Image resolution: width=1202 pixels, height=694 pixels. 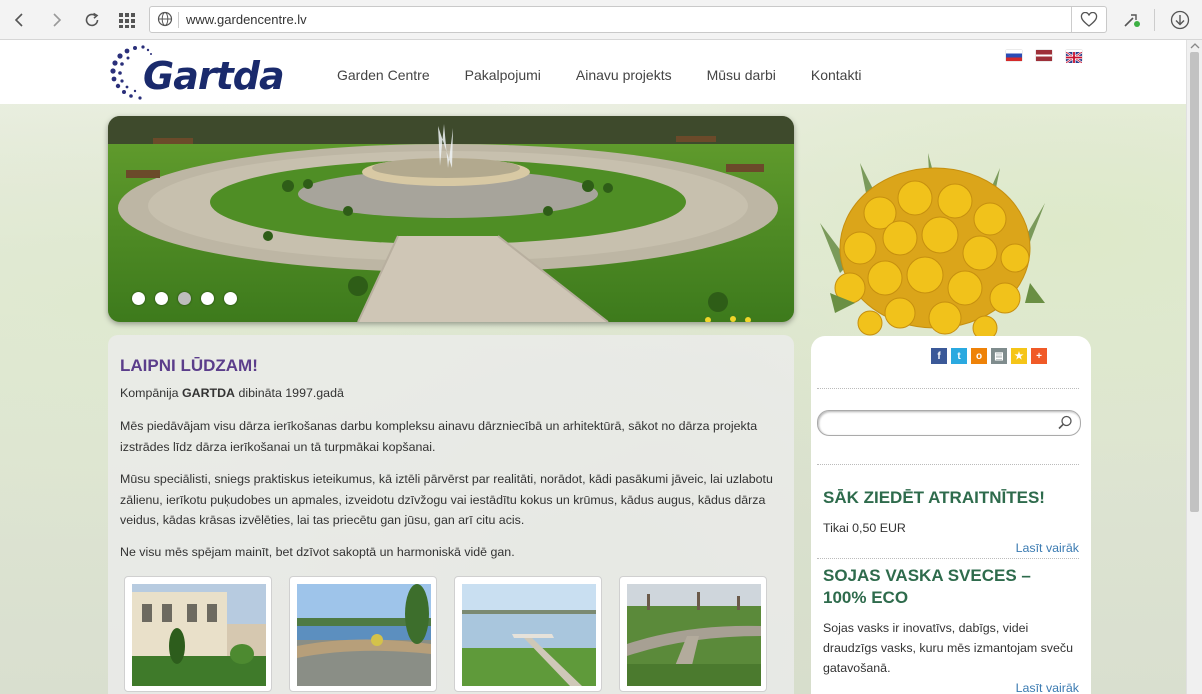 I want to click on url-separator, so click(x=178, y=20).